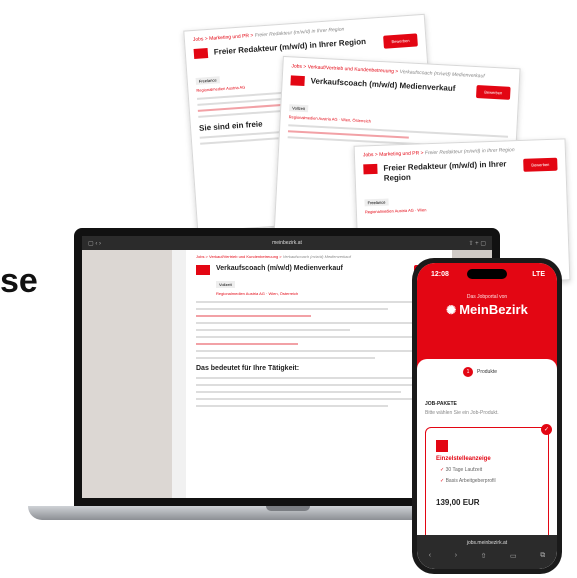 The width and height of the screenshot is (577, 578). Describe the element at coordinates (393, 154) in the screenshot. I see `breadcrumb-link: Jobs > Marketing und PR >` at that location.